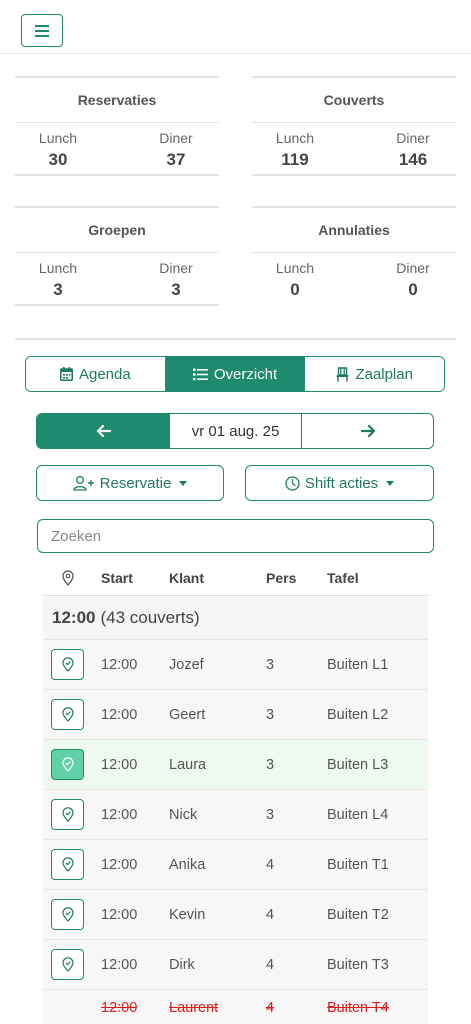 This screenshot has height=1024, width=471. I want to click on table-row: 12:00 Dirk 4 Buiten T3, so click(235, 965).